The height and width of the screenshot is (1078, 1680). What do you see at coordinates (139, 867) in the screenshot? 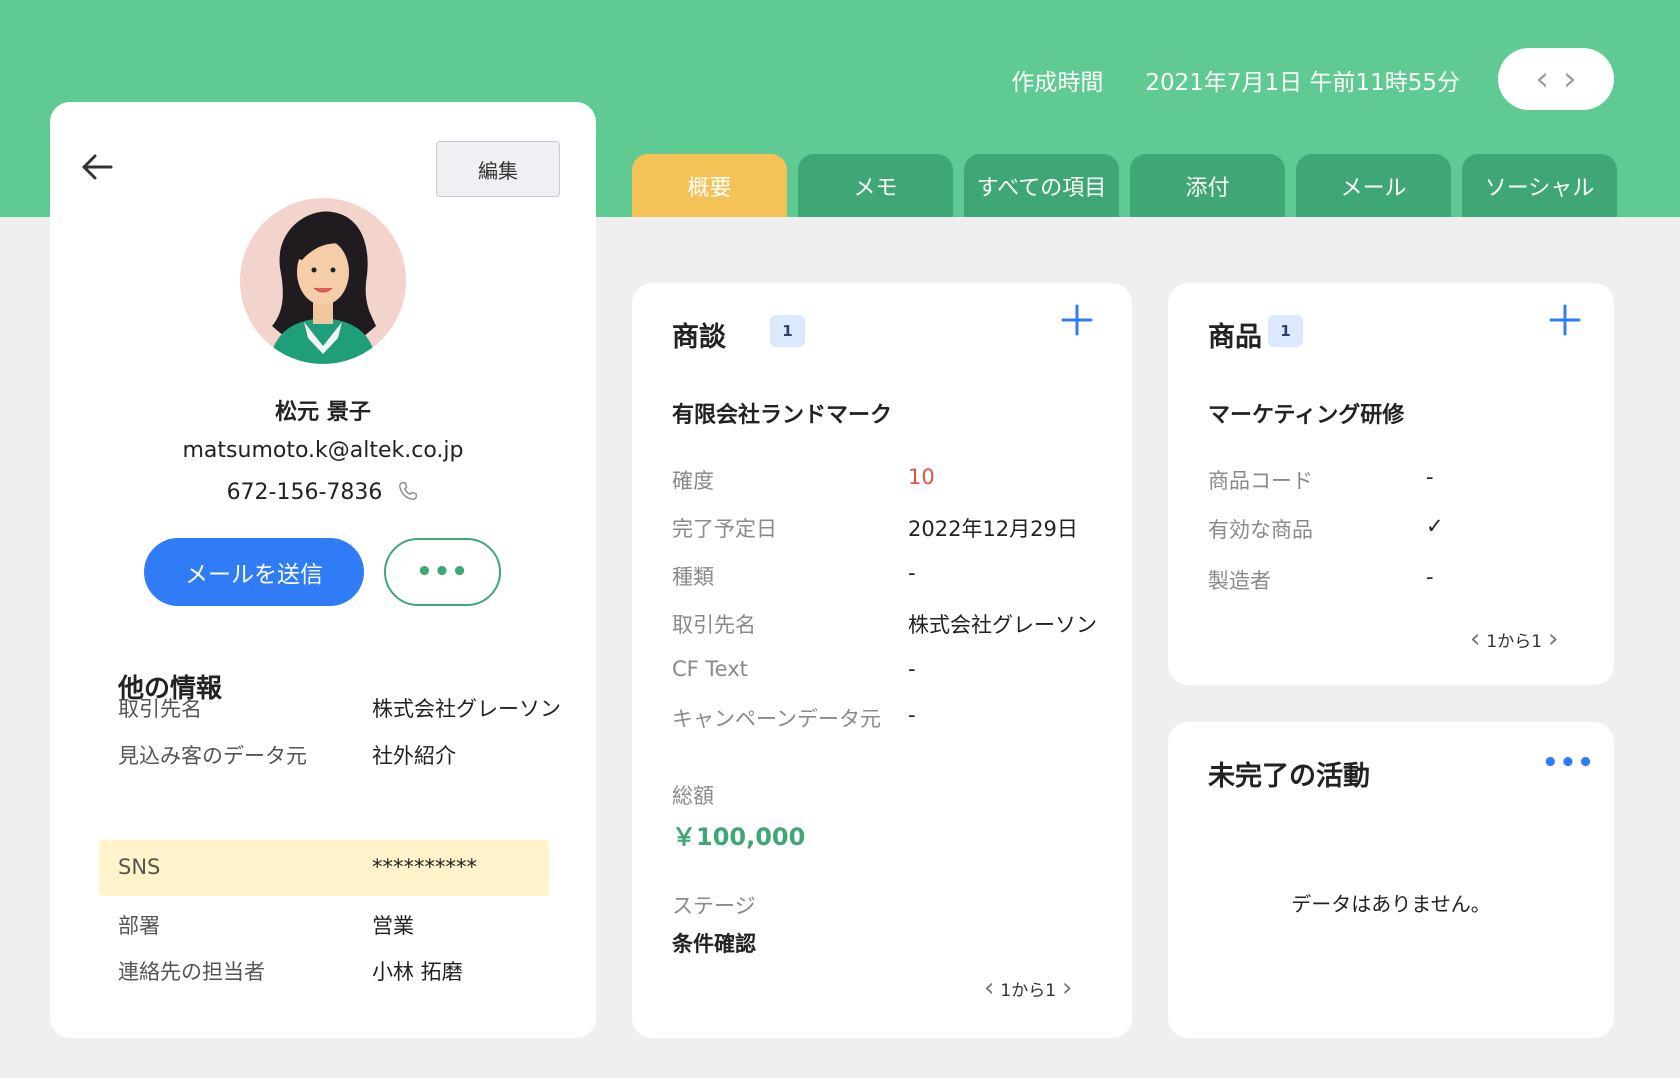
I see `info-key: SNS` at bounding box center [139, 867].